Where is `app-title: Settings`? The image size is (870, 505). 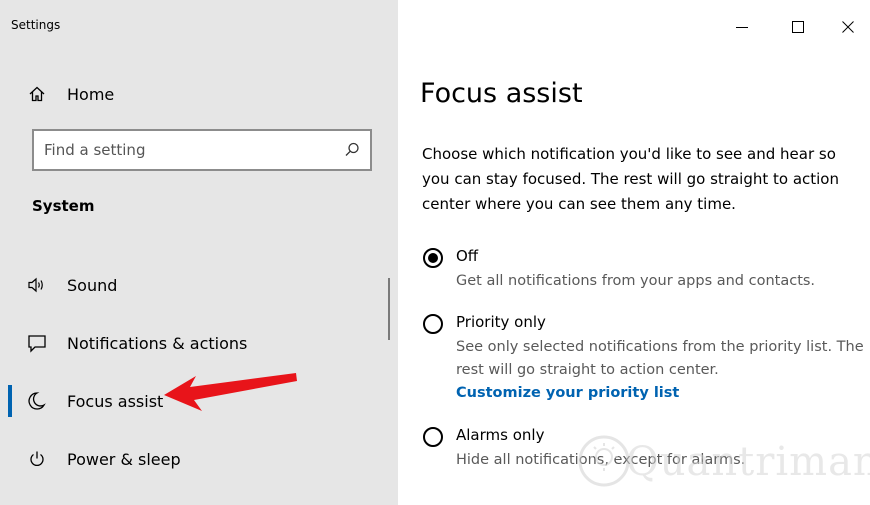
app-title: Settings is located at coordinates (36, 25).